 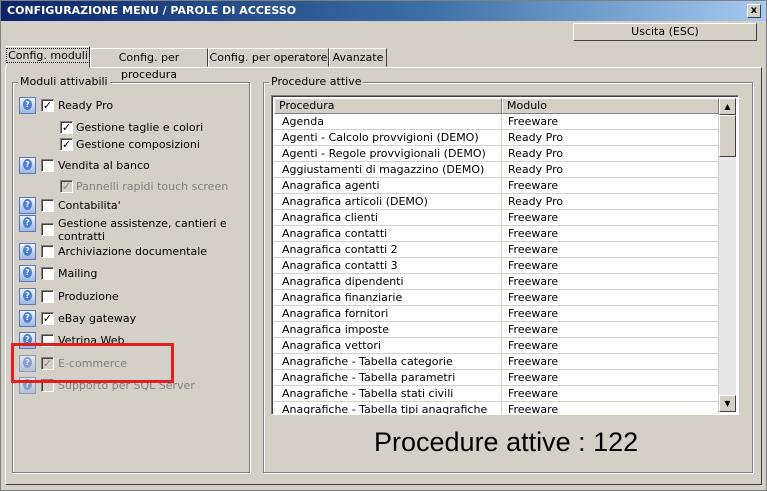 What do you see at coordinates (727, 136) in the screenshot?
I see `scroll-thumb` at bounding box center [727, 136].